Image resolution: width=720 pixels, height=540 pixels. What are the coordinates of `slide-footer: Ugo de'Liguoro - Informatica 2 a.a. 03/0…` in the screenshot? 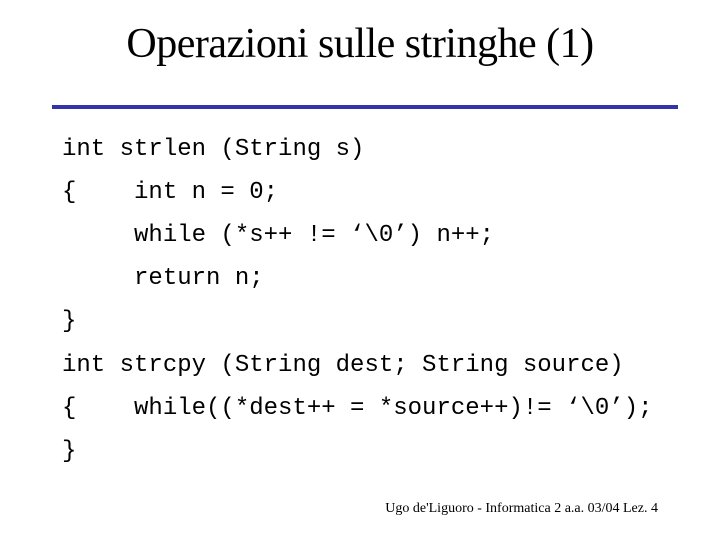 It's located at (521, 508).